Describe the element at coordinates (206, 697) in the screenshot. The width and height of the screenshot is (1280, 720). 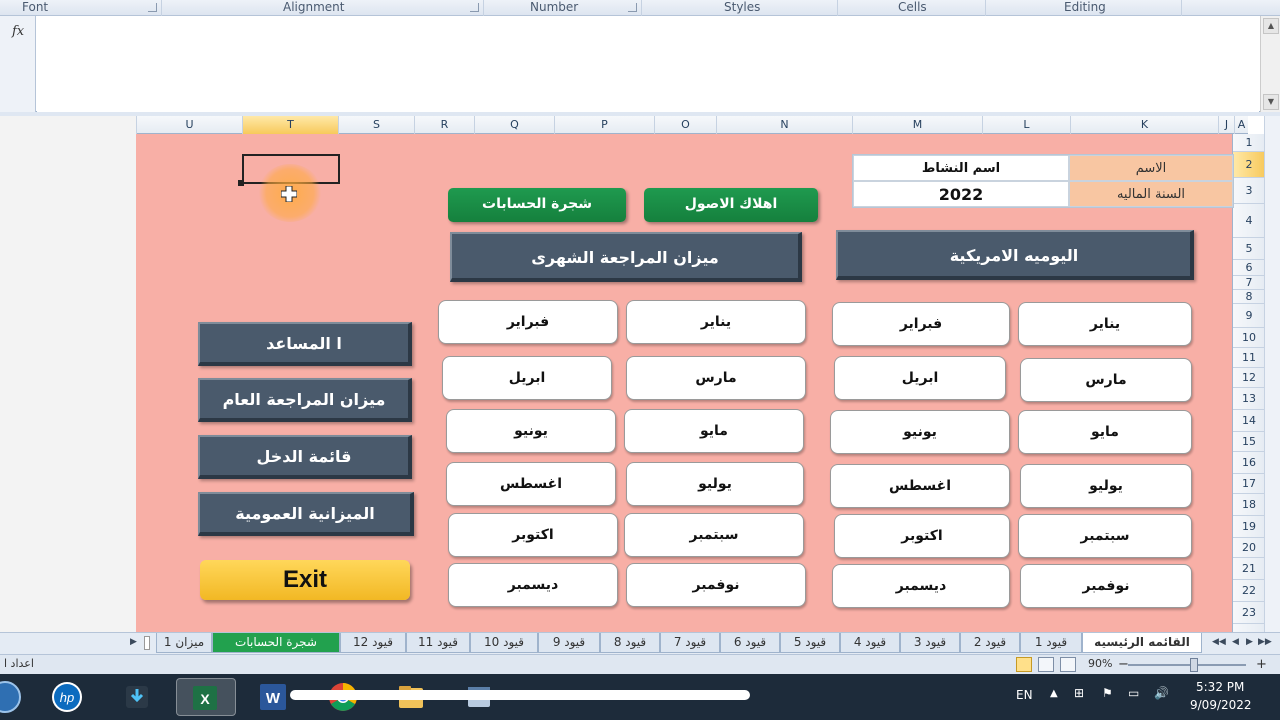
I see `excel-taskbar-button: X` at that location.